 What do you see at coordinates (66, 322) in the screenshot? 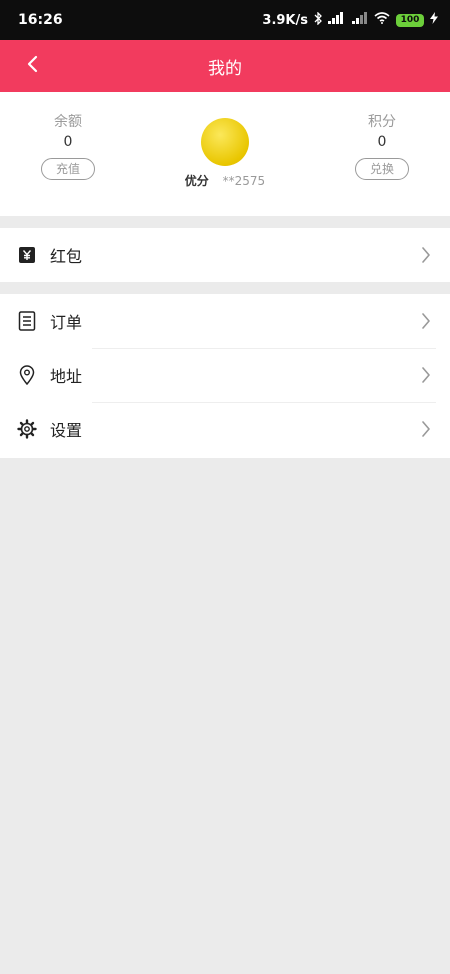
I see `menu-item-label: 订单` at bounding box center [66, 322].